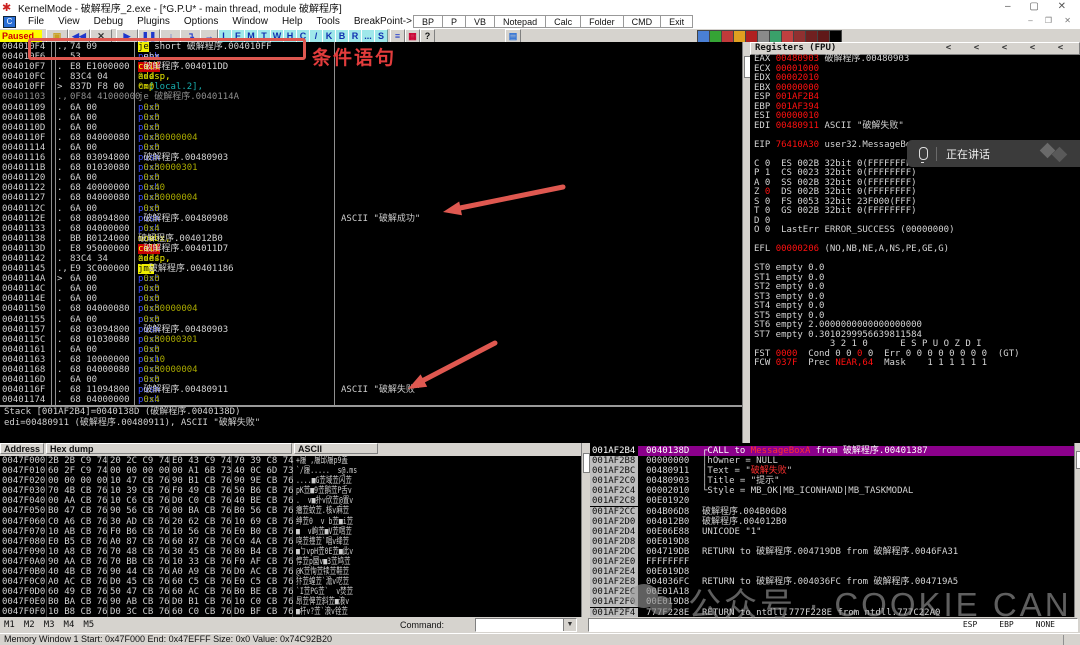 Image resolution: width=1080 pixels, height=645 pixels. What do you see at coordinates (371, 400) in the screenshot?
I see `disassembly-row: 00401174 . 68 04000000 push 0x4` at bounding box center [371, 400].